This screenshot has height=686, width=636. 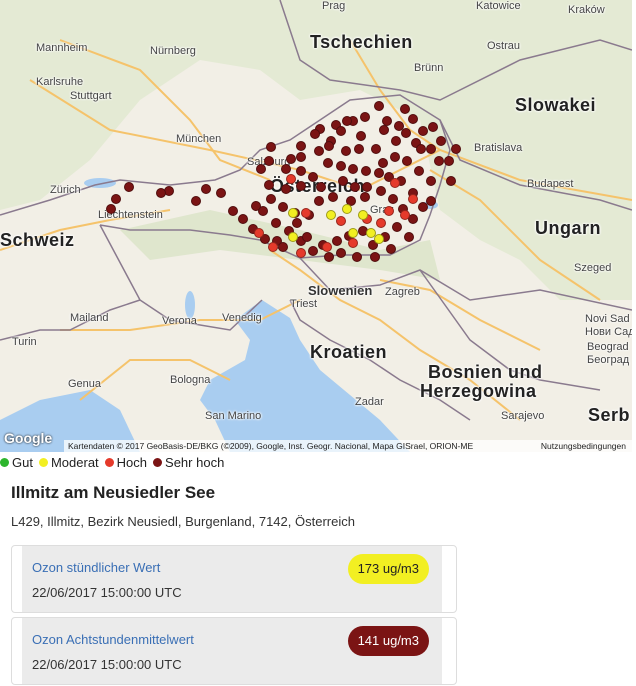 What do you see at coordinates (113, 639) in the screenshot?
I see `measurement-label: Ozon Achtstundenmittelwert` at bounding box center [113, 639].